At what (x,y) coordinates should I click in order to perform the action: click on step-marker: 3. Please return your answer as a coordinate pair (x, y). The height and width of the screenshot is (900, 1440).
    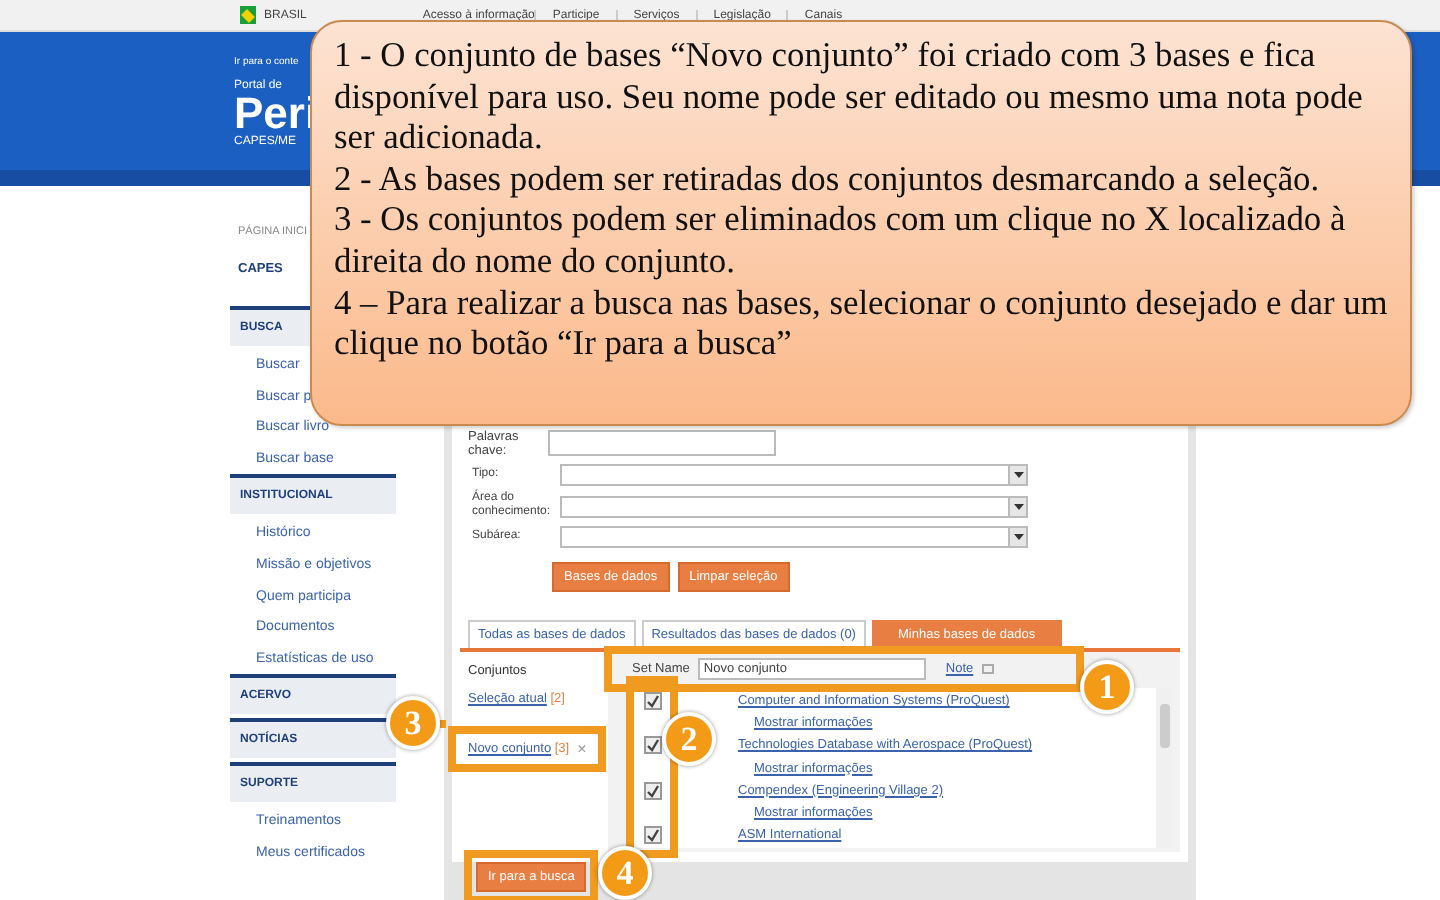
    Looking at the image, I should click on (413, 723).